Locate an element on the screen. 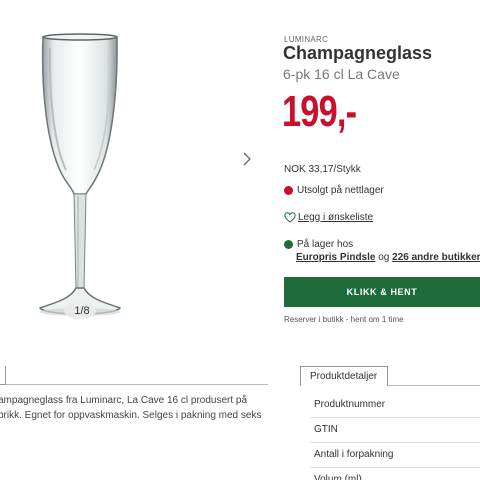  wishlist-row: Legg i ønskeliste is located at coordinates (328, 217).